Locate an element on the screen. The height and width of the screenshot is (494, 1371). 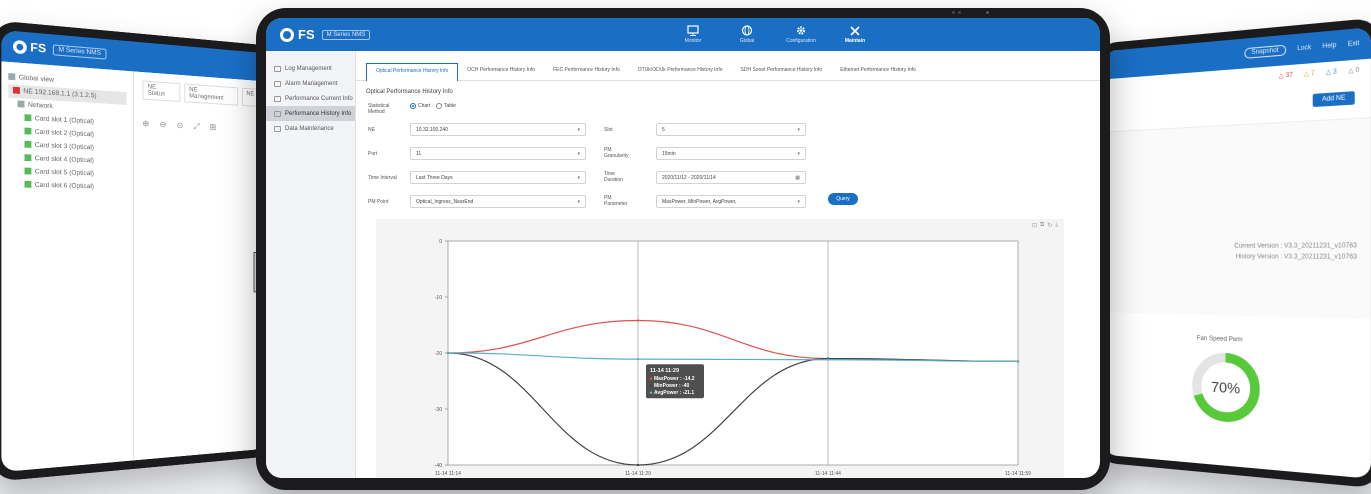
time-interval-value: Last Three Days is located at coordinates (434, 178).